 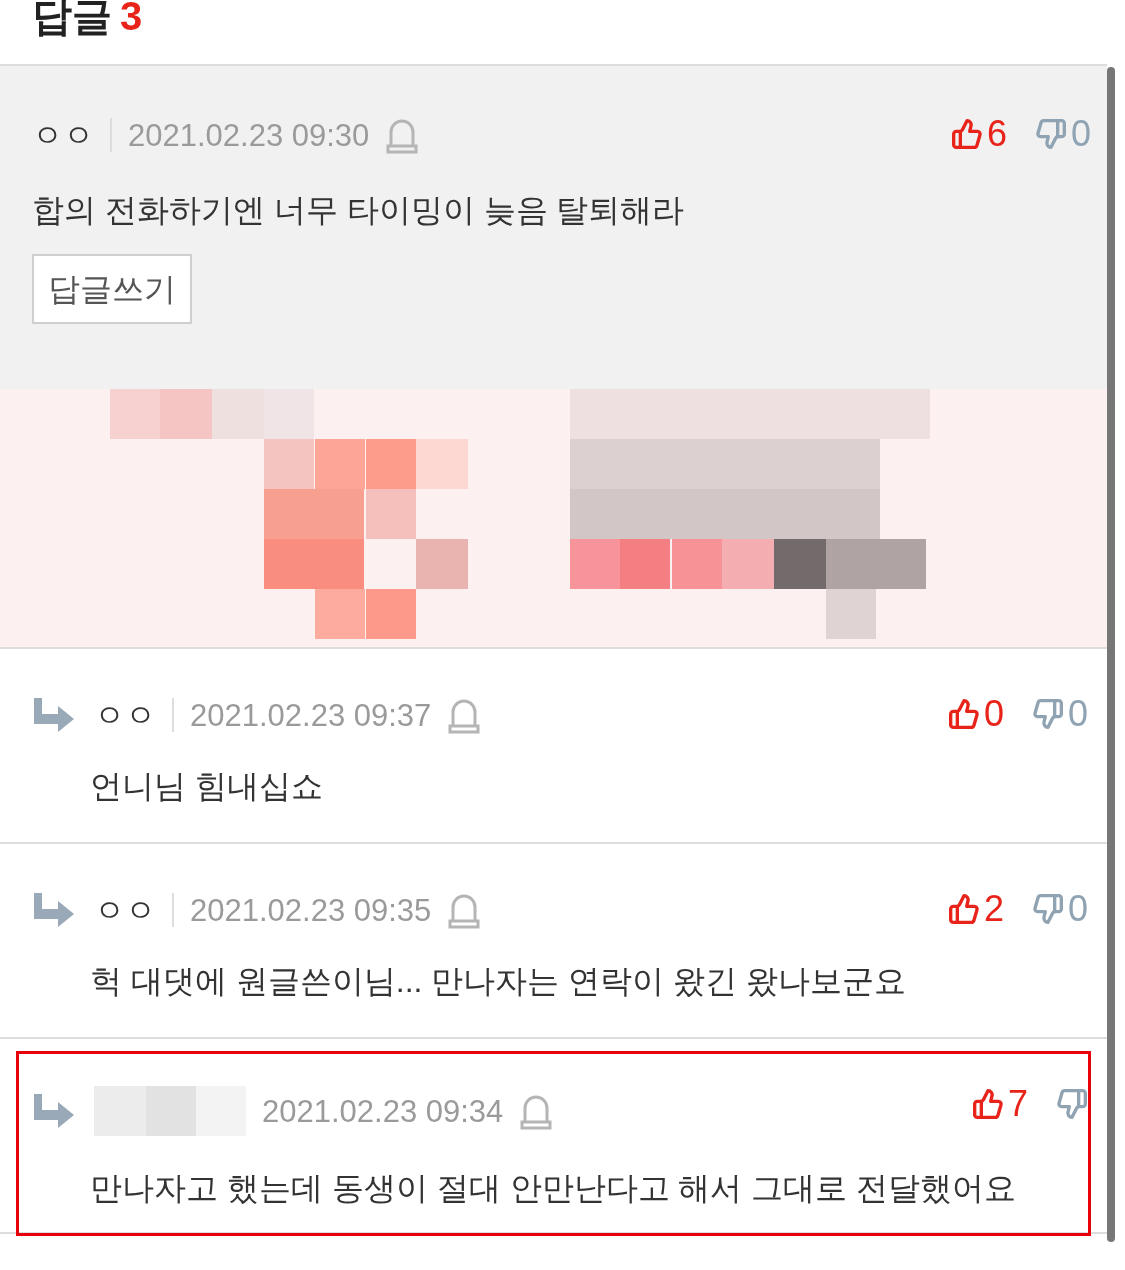 What do you see at coordinates (249, 135) in the screenshot?
I see `comment-date: 2021.02.23 09:30` at bounding box center [249, 135].